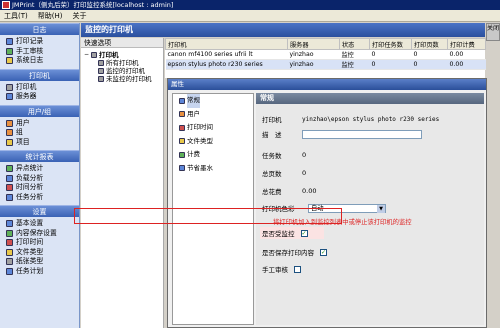  I want to click on quick-options-pane: 快速选项 − 打印机 所有打印机 监控的打印机 未监控的打印机, so click(122, 183).